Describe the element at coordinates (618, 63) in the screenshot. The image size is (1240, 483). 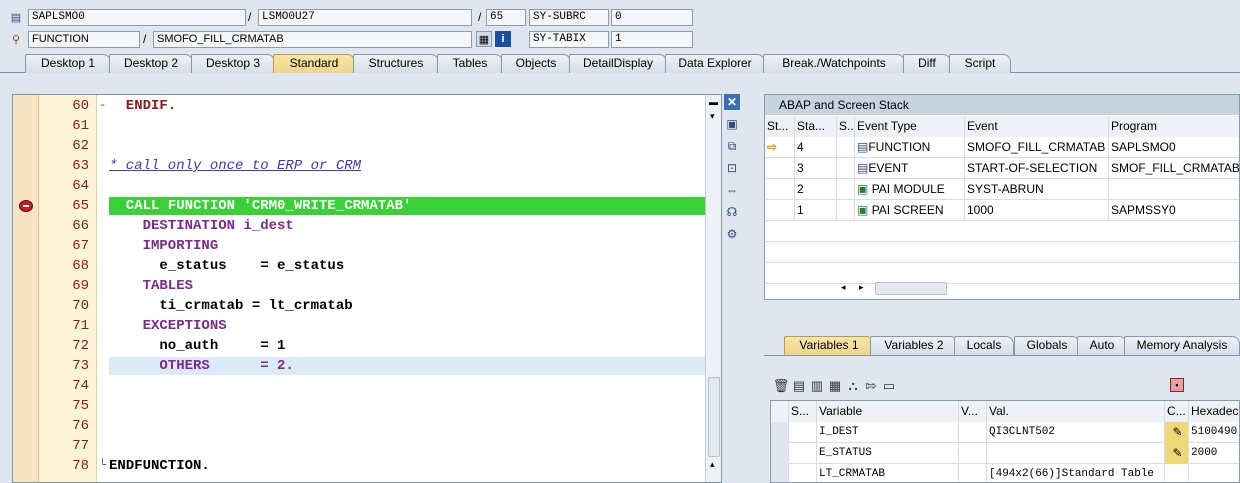
I see `tab-detaildisplay: DetailDisplay` at that location.